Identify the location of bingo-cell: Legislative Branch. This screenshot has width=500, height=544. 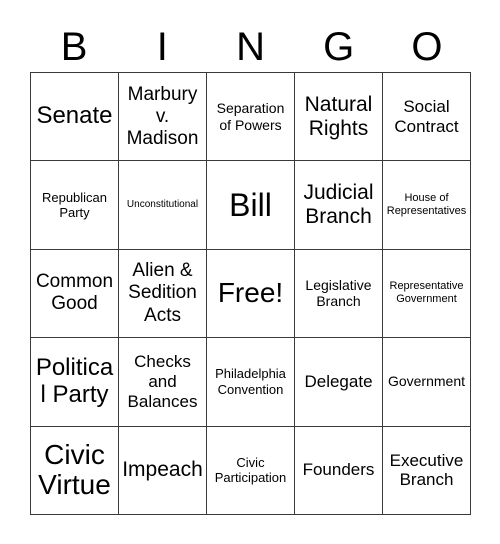
(339, 294).